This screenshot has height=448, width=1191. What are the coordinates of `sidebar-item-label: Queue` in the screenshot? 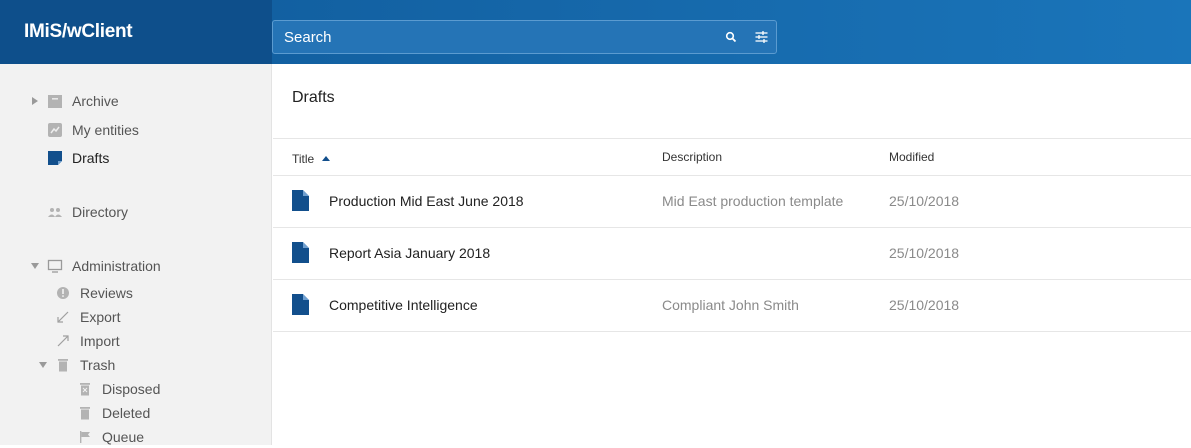 It's located at (123, 437).